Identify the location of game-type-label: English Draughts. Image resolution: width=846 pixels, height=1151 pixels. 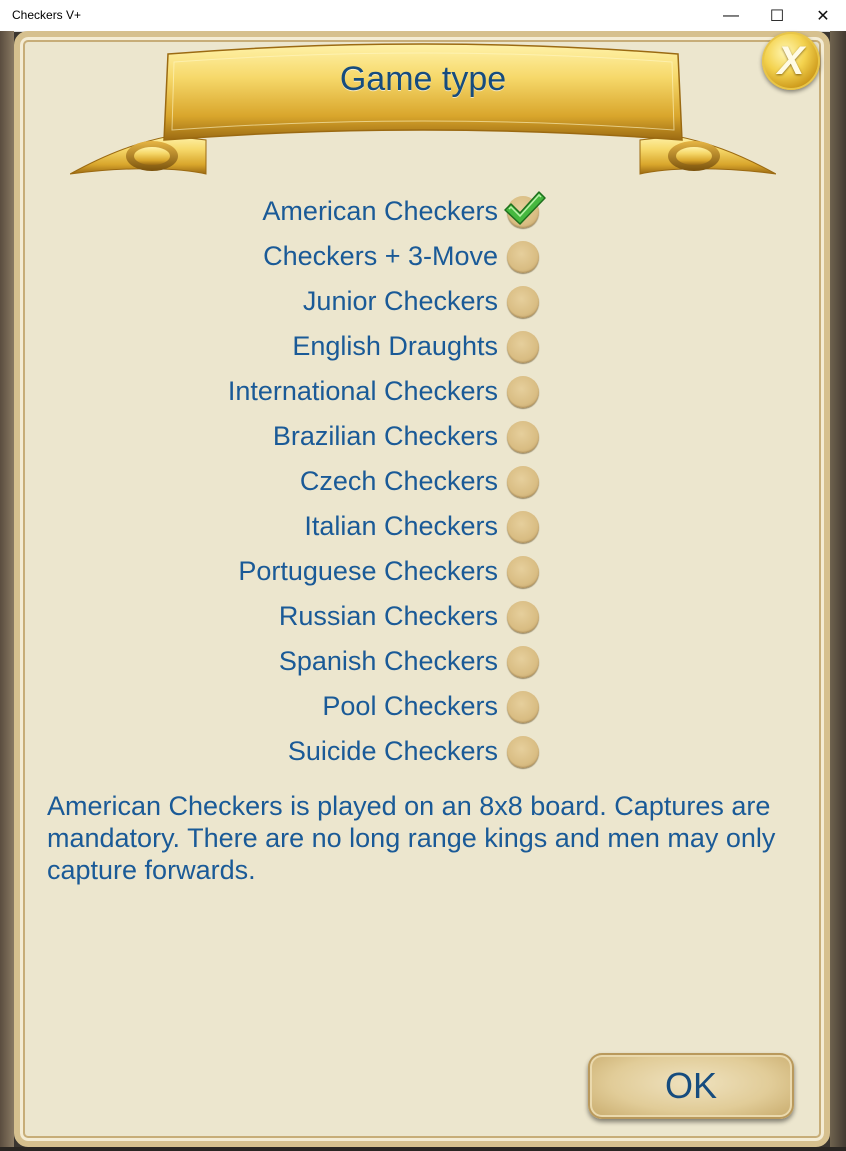
(395, 346).